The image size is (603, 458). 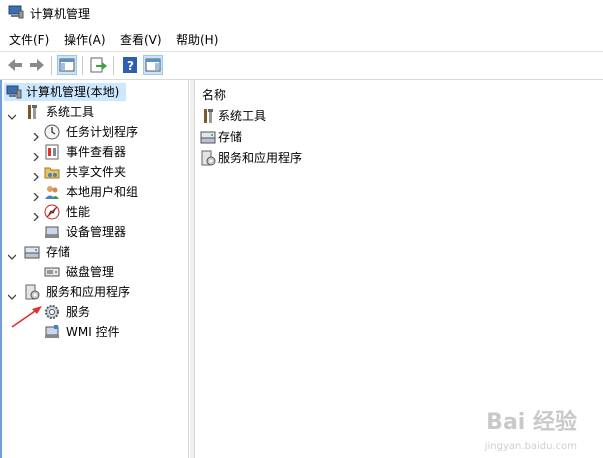 What do you see at coordinates (90, 272) in the screenshot?
I see `tree-item-label: 磁盘管理` at bounding box center [90, 272].